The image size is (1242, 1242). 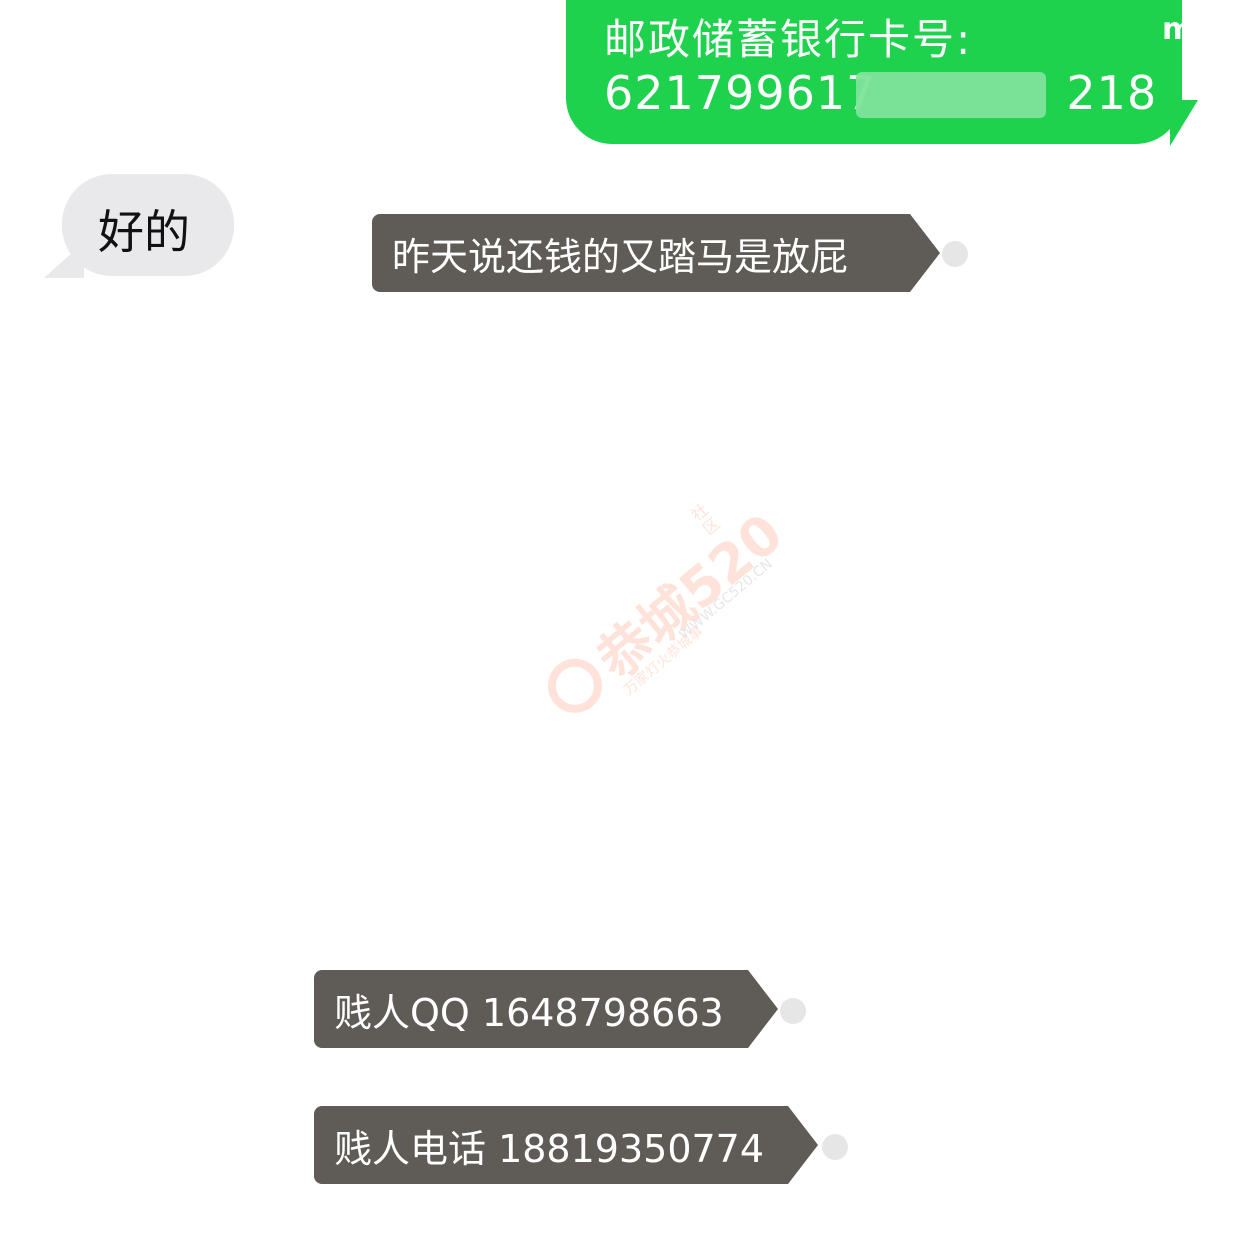 I want to click on site-watermark: 恭城520 万家灯火恭城事 WWW.GC520.CN 社区, so click(x=655, y=614).